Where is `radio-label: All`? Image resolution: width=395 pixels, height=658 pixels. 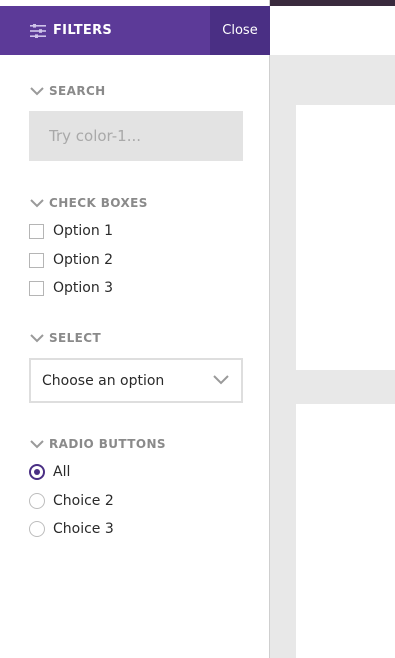 radio-label: All is located at coordinates (62, 472).